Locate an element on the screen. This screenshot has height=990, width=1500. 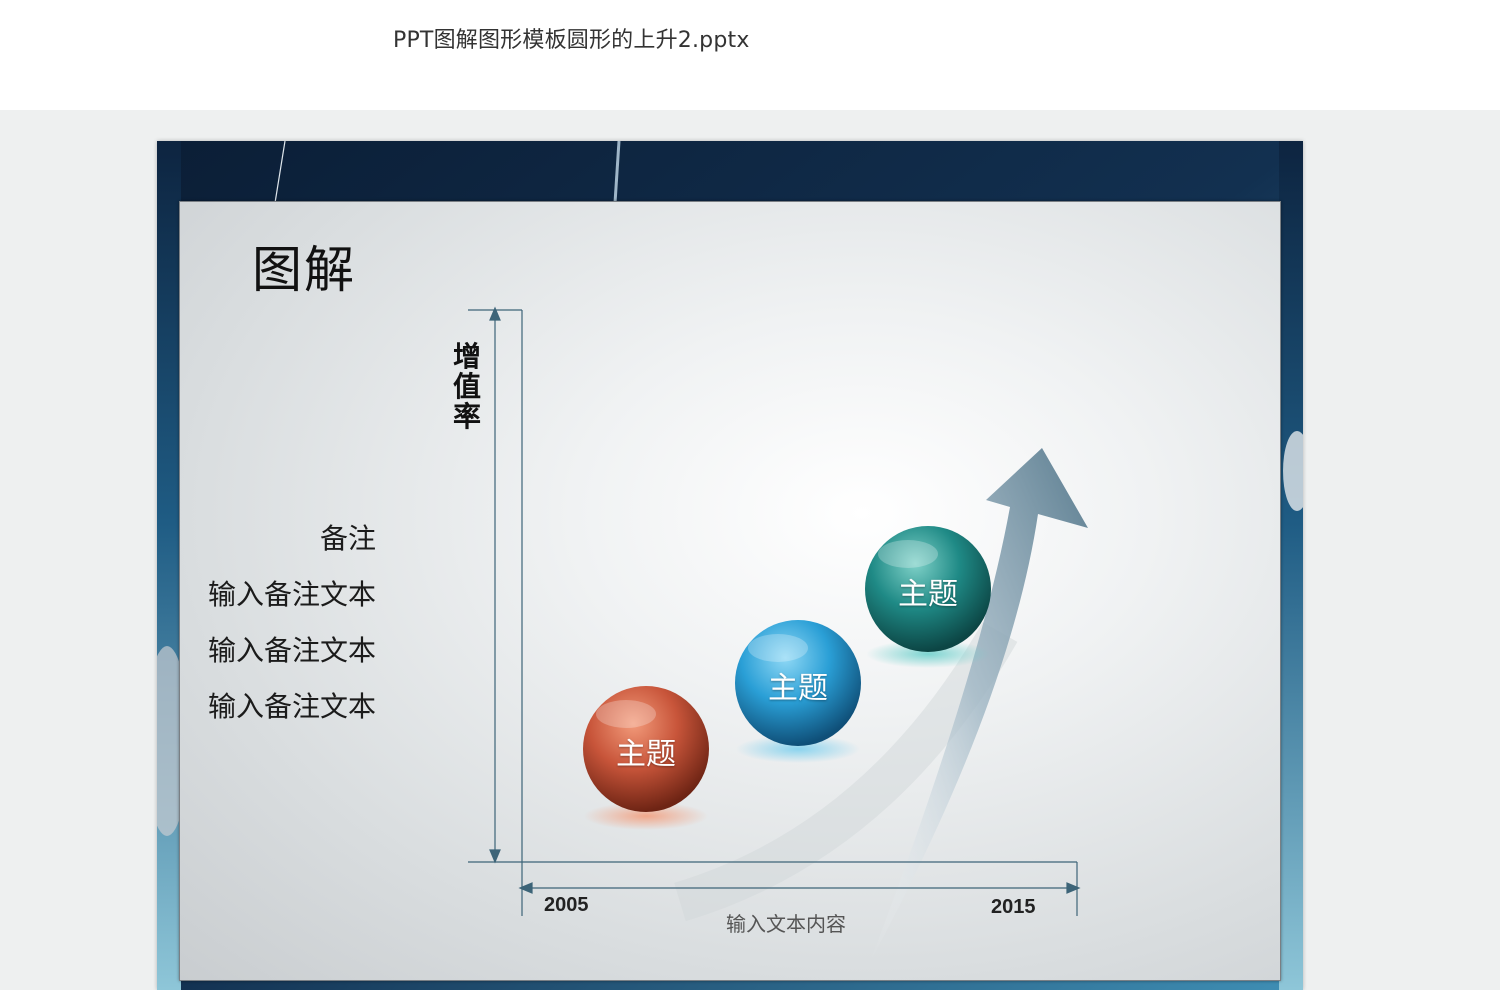
x-axis-end-label: 2015 is located at coordinates (1013, 907).